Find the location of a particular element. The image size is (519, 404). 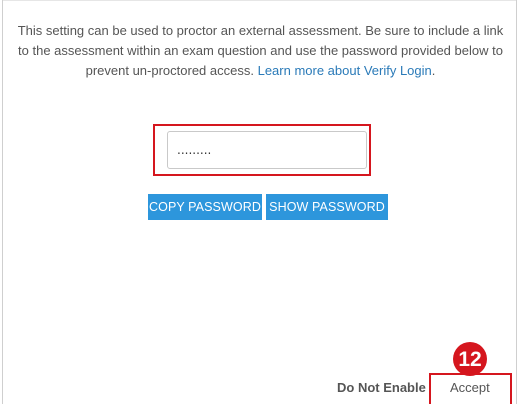

step-number-badge: 12 is located at coordinates (470, 359).